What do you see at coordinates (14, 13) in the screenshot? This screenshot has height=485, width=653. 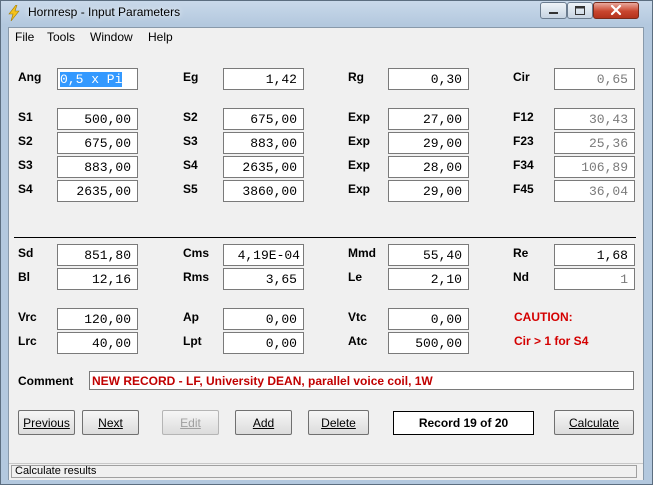 I see `lightning-icon` at bounding box center [14, 13].